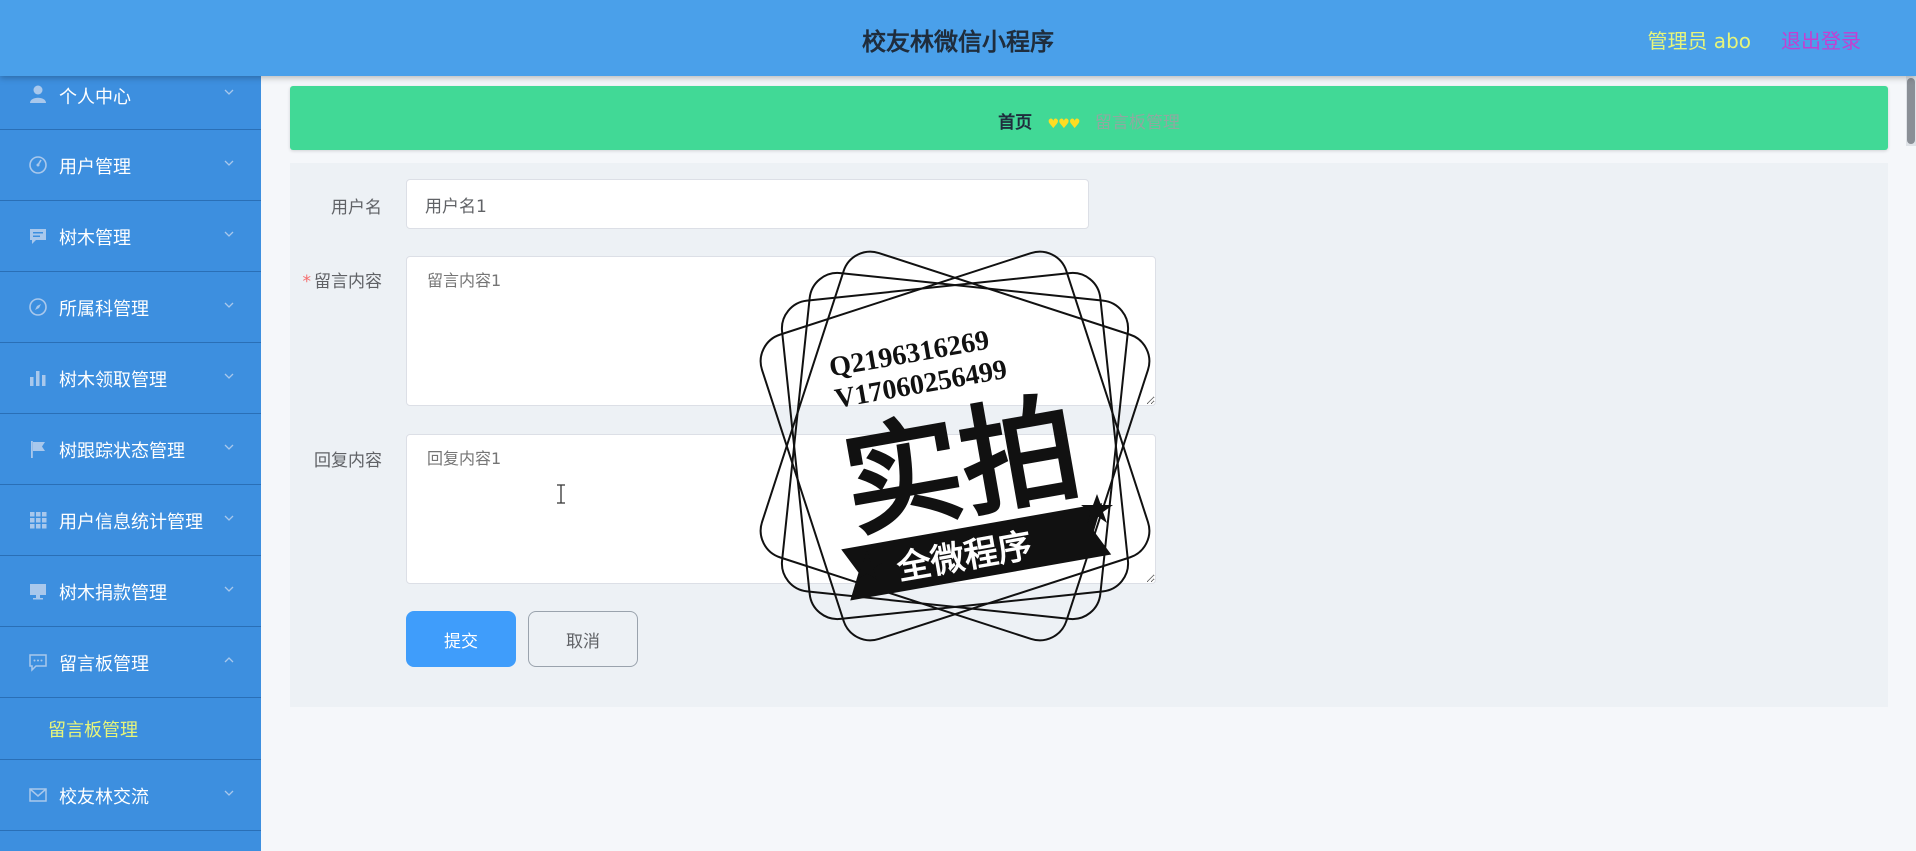 The image size is (1916, 851). I want to click on sidebar-item-tree-donation-management: 树木捐款管理, so click(130, 591).